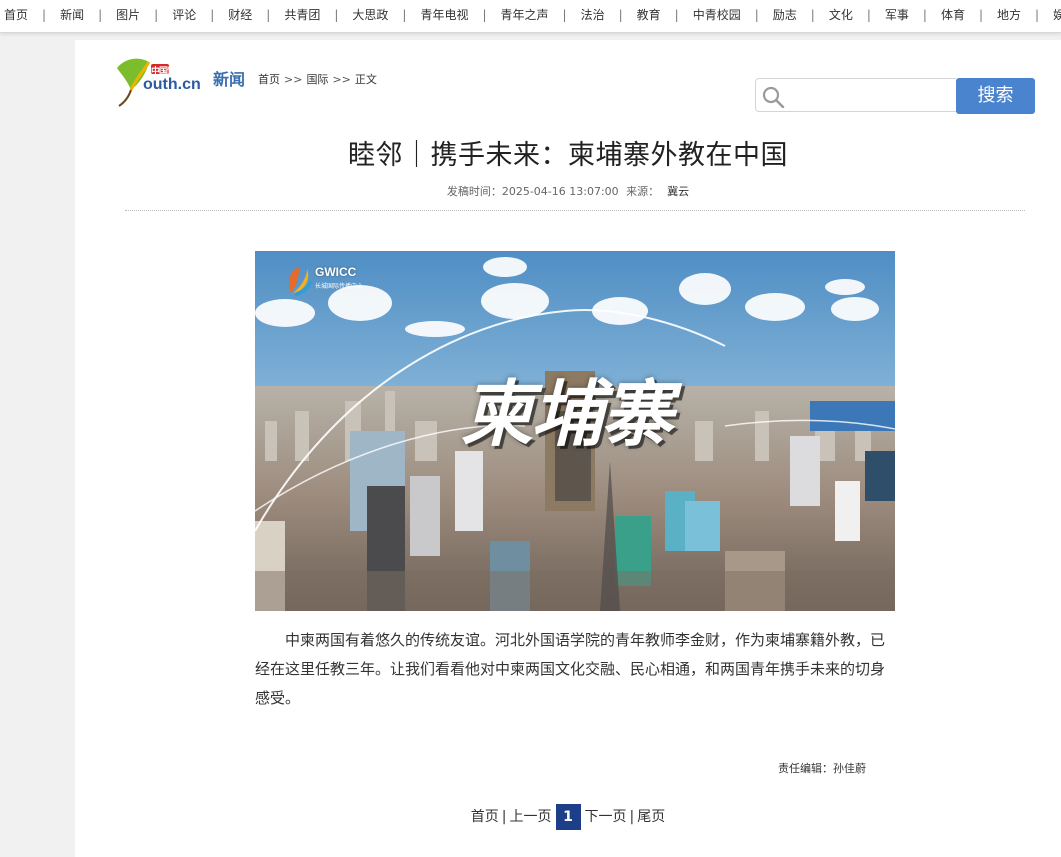 The height and width of the screenshot is (857, 1061). What do you see at coordinates (575, 210) in the screenshot?
I see `title-divider` at bounding box center [575, 210].